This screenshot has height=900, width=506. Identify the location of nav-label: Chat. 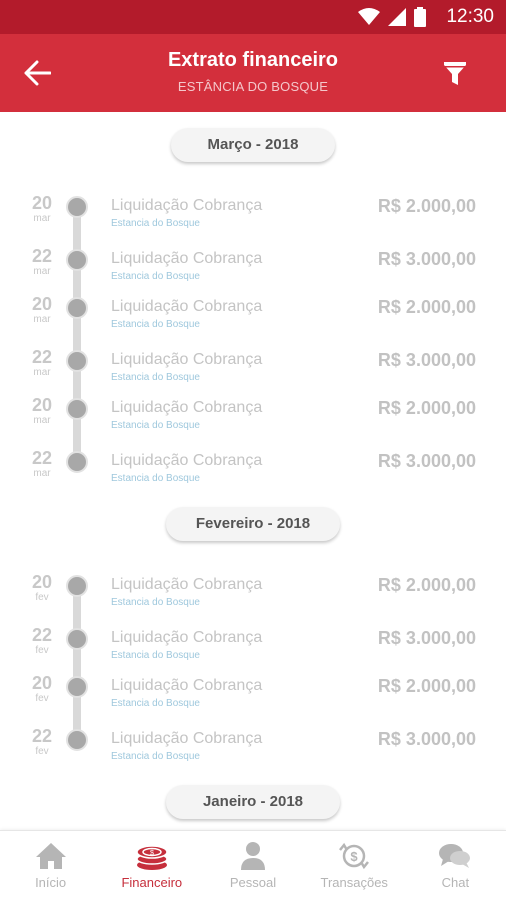
(455, 882).